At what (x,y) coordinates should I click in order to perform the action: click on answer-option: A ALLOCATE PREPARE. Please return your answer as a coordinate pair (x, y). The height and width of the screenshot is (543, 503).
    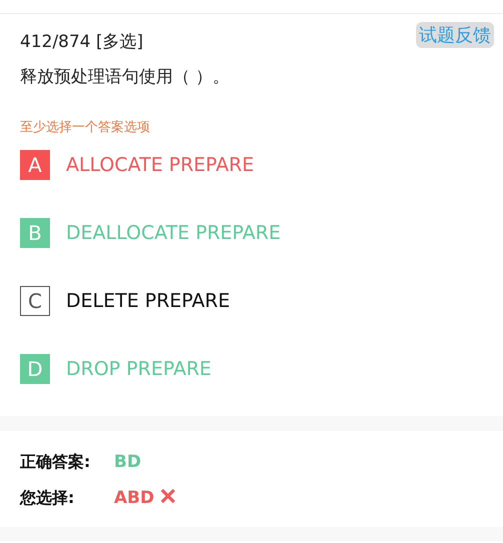
    Looking at the image, I should click on (251, 165).